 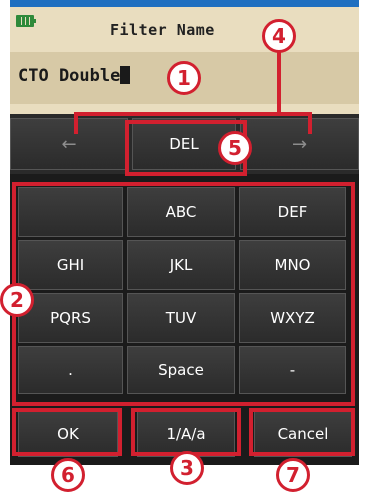 I want to click on filter-name-text: CTO Double, so click(x=74, y=76).